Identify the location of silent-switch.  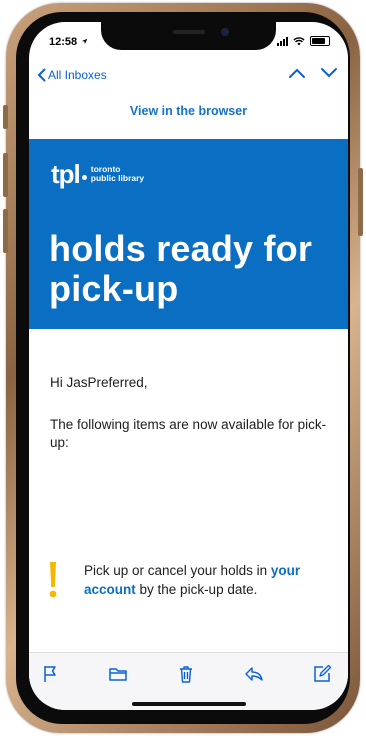
(5, 117).